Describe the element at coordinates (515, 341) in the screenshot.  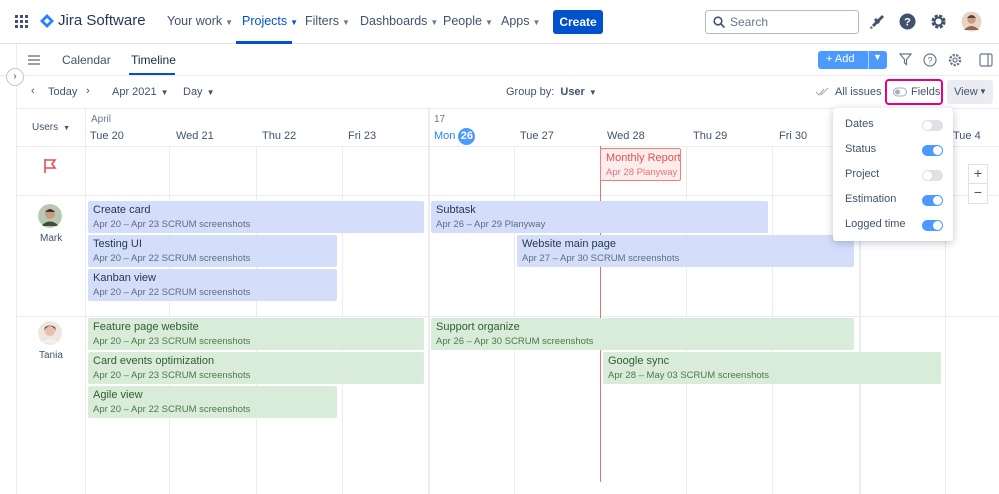
I see `card-details: Apr 26 – Apr 30 SCRUM screenshots` at that location.